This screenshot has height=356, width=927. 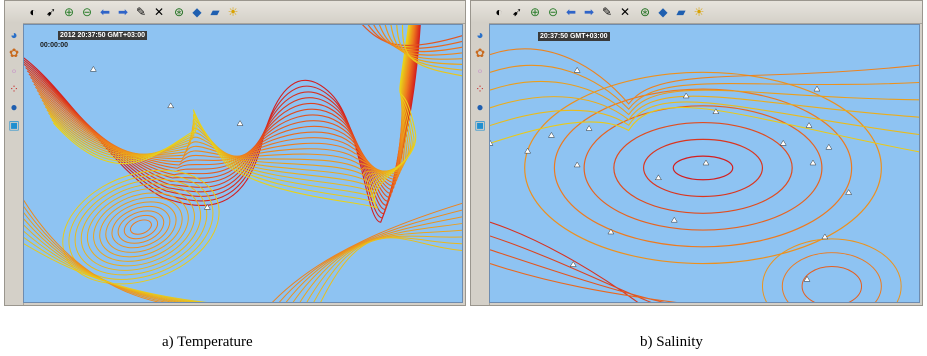 I want to click on time-offset-label: 00:00:00, so click(x=54, y=45).